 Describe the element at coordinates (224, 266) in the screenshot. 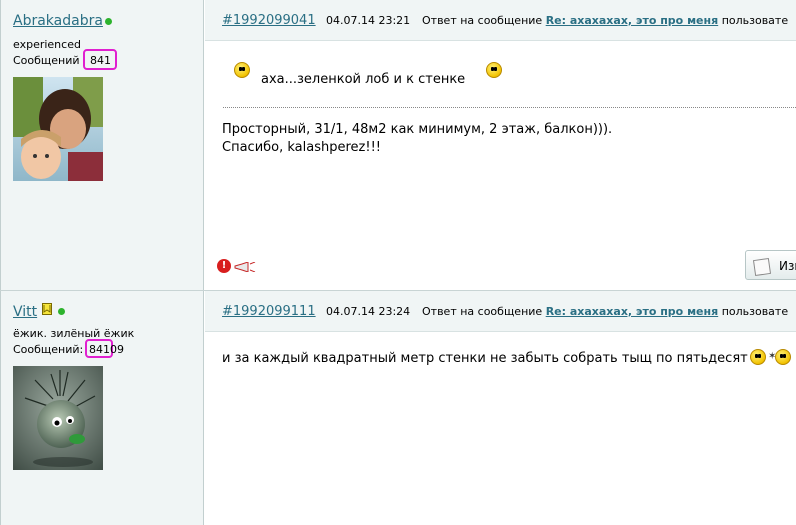

I see `report-icon: !` at that location.